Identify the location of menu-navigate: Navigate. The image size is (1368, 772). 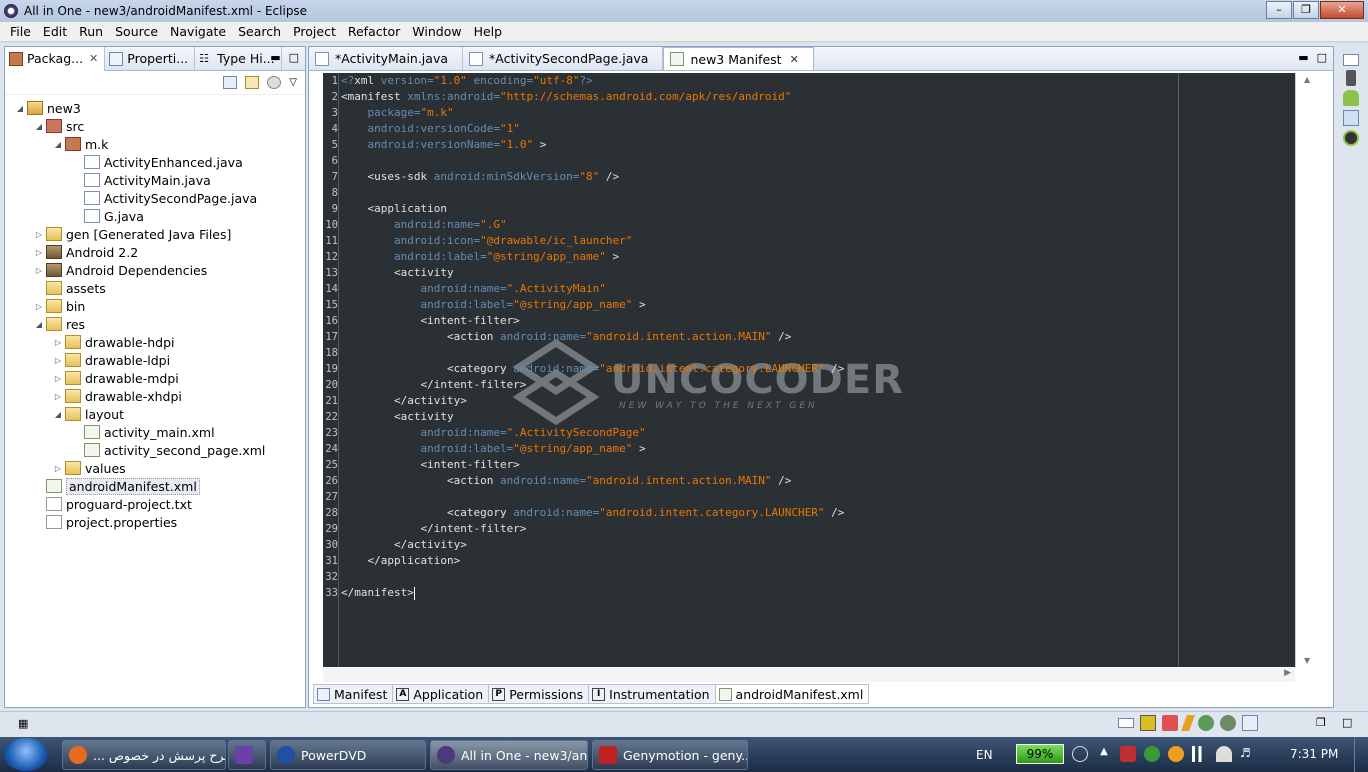
(198, 31).